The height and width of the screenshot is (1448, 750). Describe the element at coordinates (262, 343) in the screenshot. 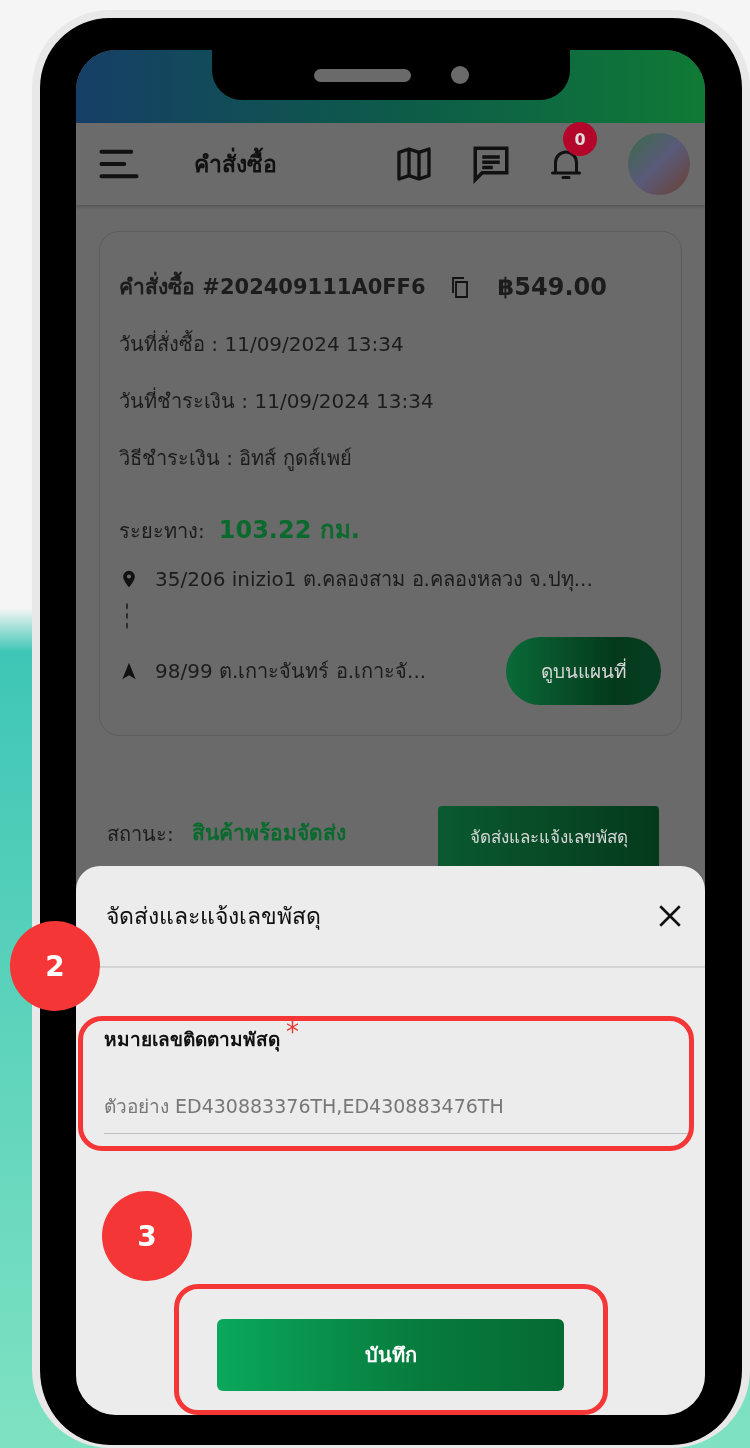

I see `order-detail: วันที่สั่งซื้อ : 11/09/2024 13:34` at that location.